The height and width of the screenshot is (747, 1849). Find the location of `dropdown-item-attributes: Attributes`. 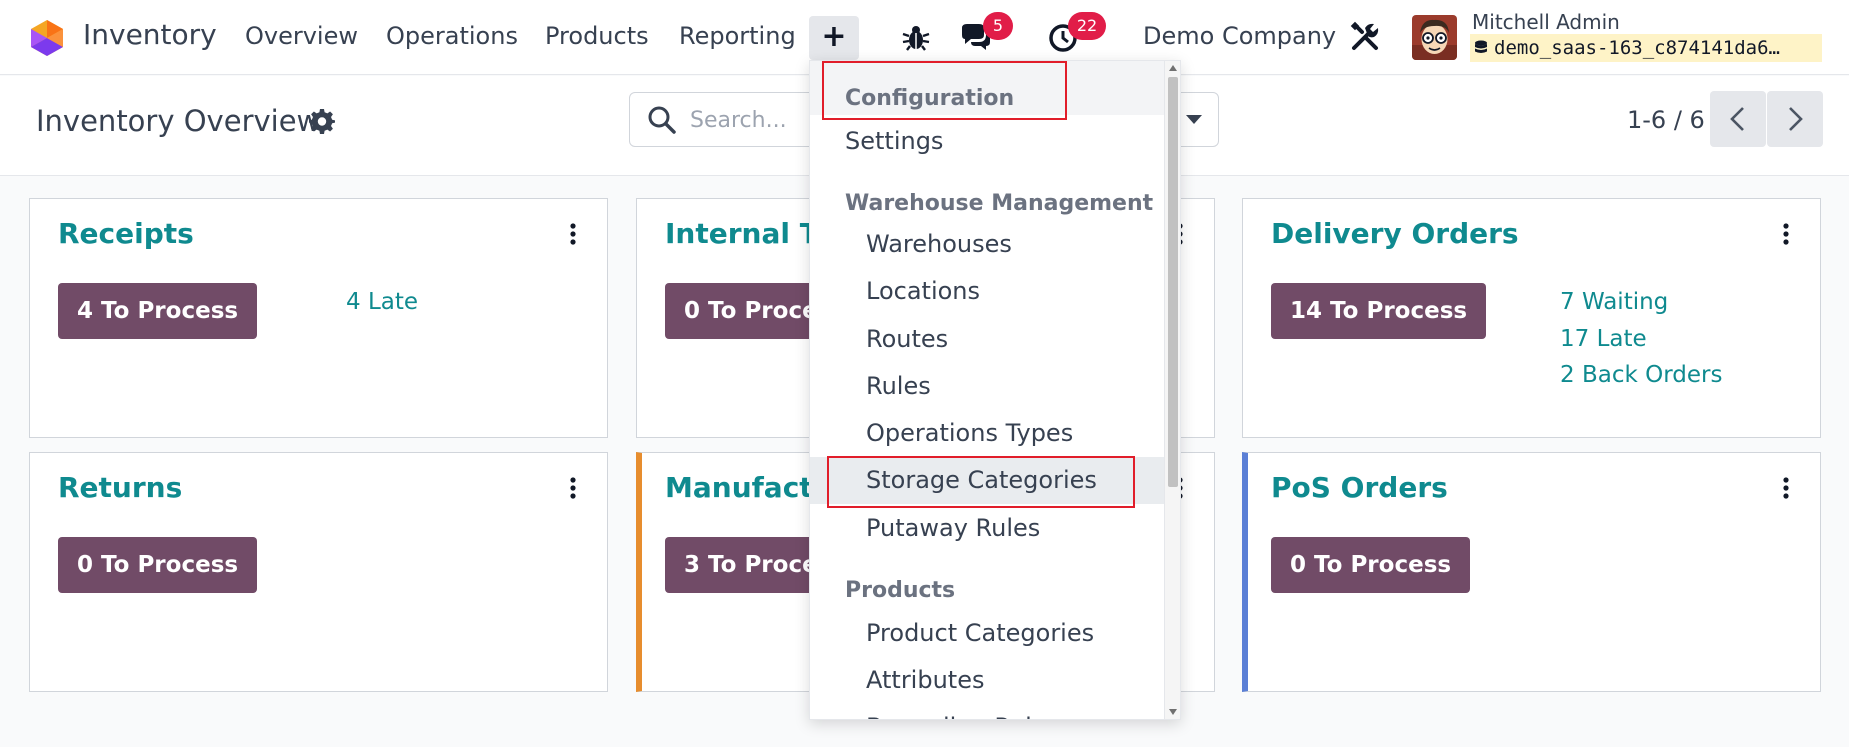

dropdown-item-attributes: Attributes is located at coordinates (988, 680).